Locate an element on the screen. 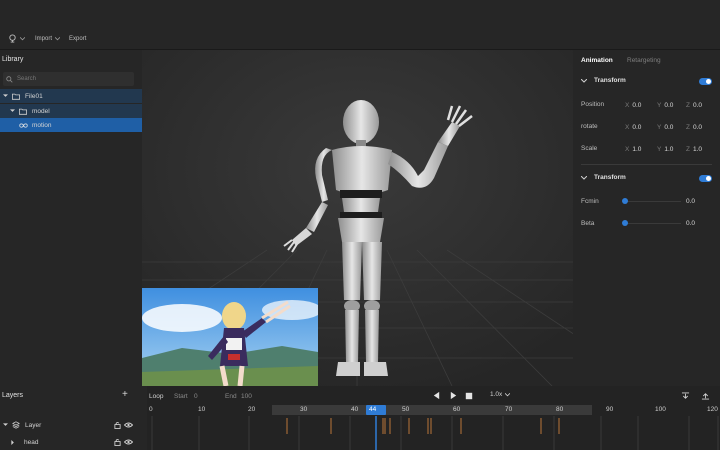  rotate-x-field: X 0.0 is located at coordinates (635, 127).